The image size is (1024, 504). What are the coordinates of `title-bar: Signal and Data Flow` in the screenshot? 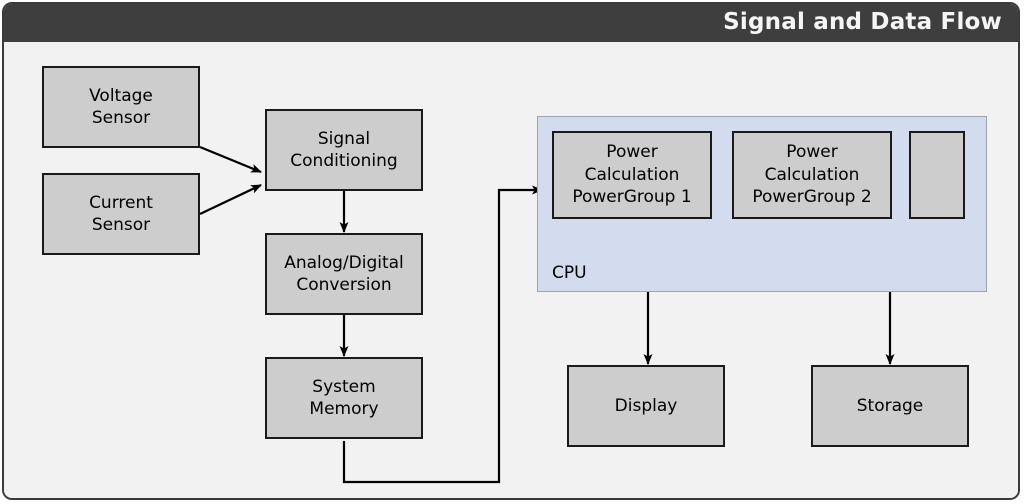 It's located at (511, 23).